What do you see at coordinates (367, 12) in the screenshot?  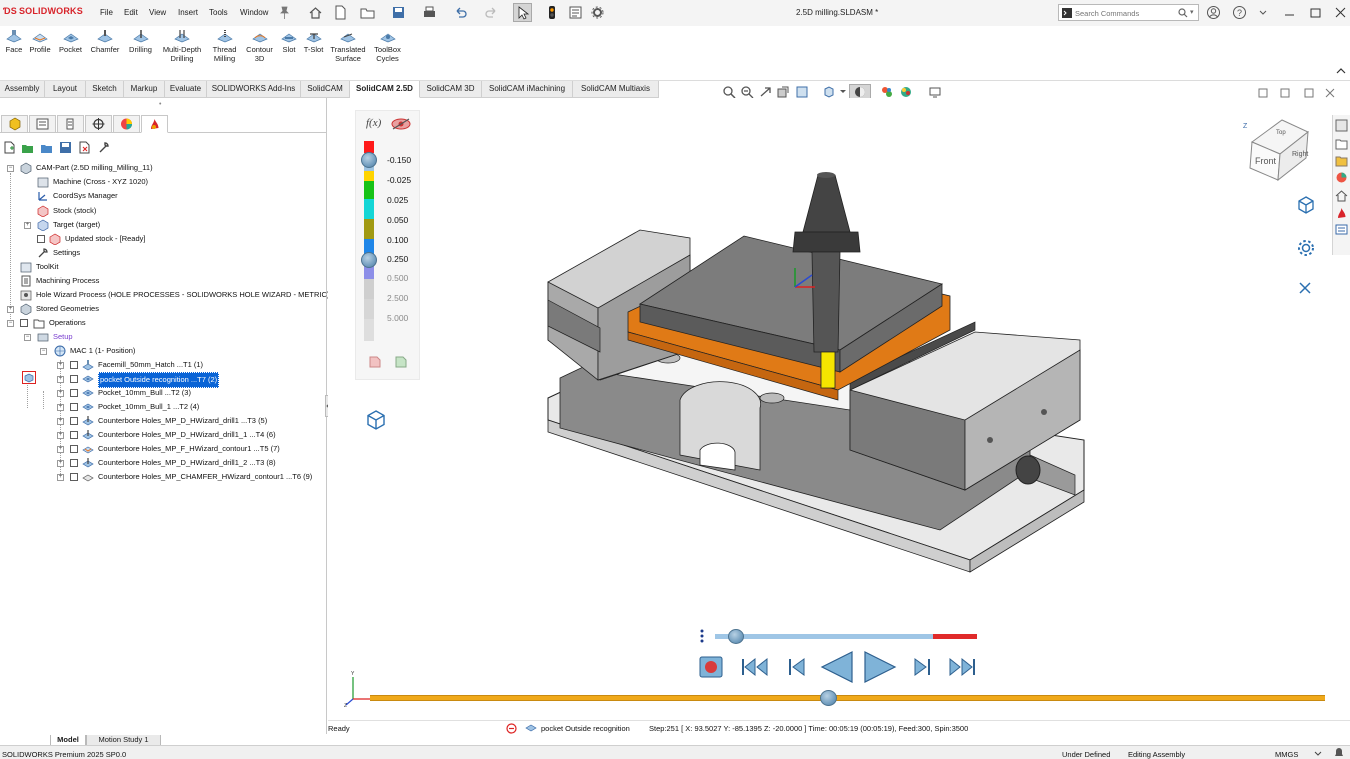 I see `open-folder-icon` at bounding box center [367, 12].